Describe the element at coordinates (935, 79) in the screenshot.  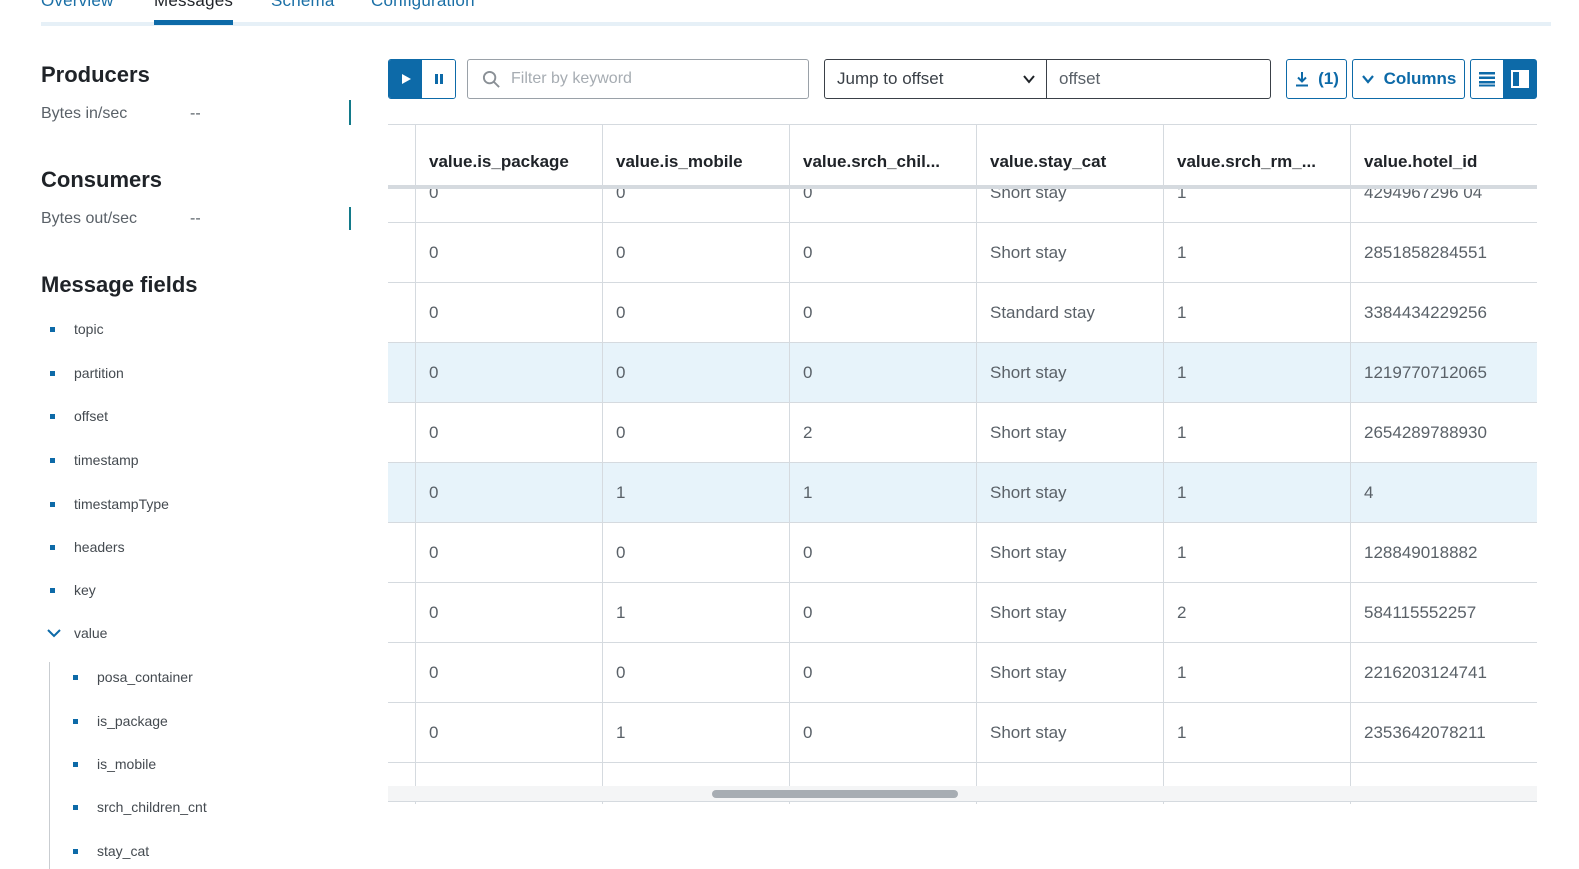
I see `jump-to-select: Jump to offset` at that location.